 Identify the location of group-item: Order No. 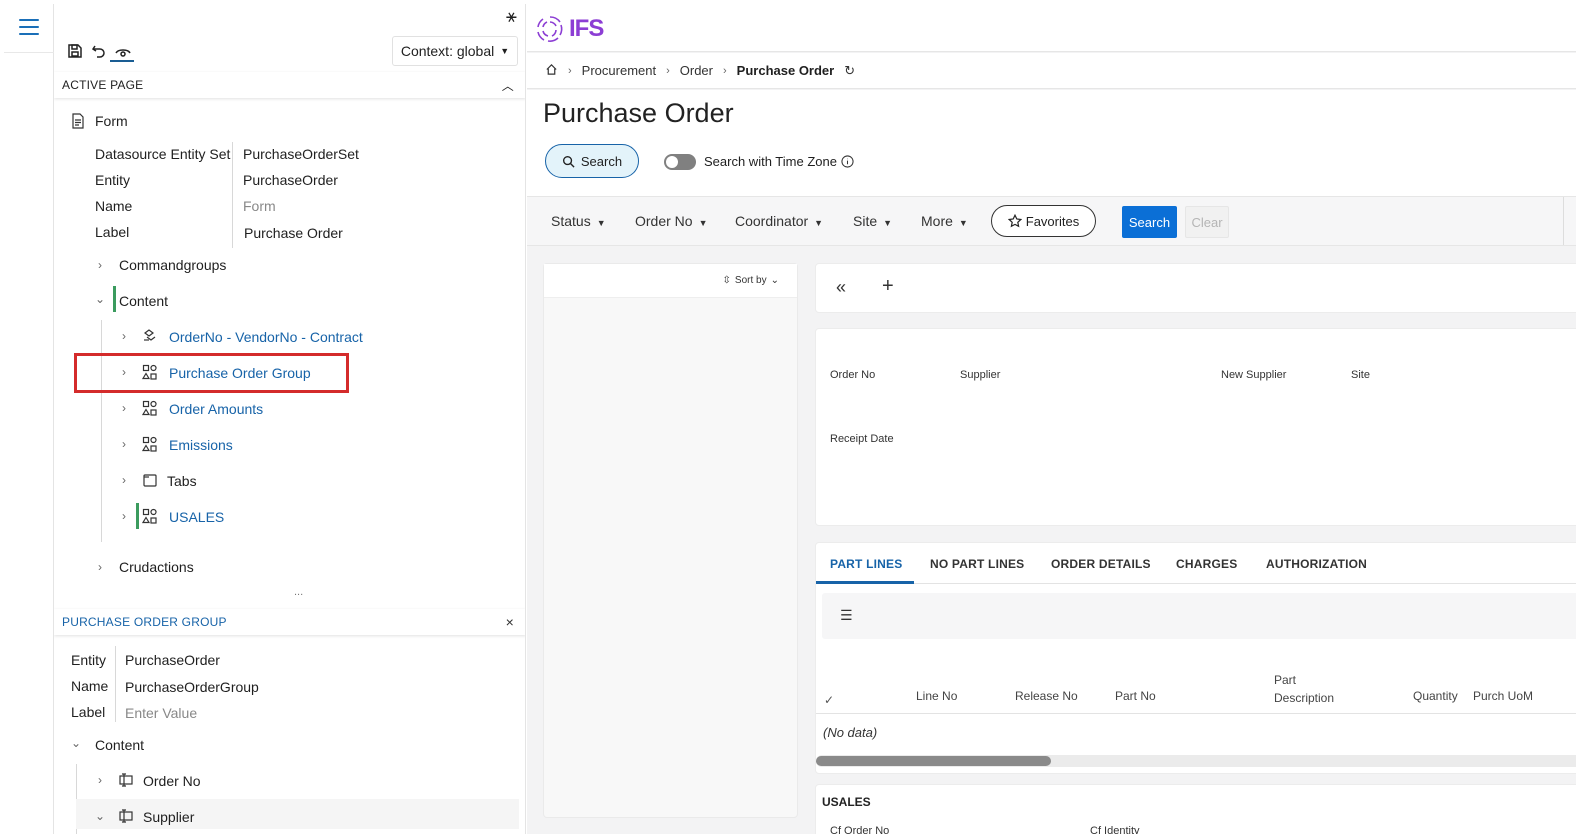
(172, 781).